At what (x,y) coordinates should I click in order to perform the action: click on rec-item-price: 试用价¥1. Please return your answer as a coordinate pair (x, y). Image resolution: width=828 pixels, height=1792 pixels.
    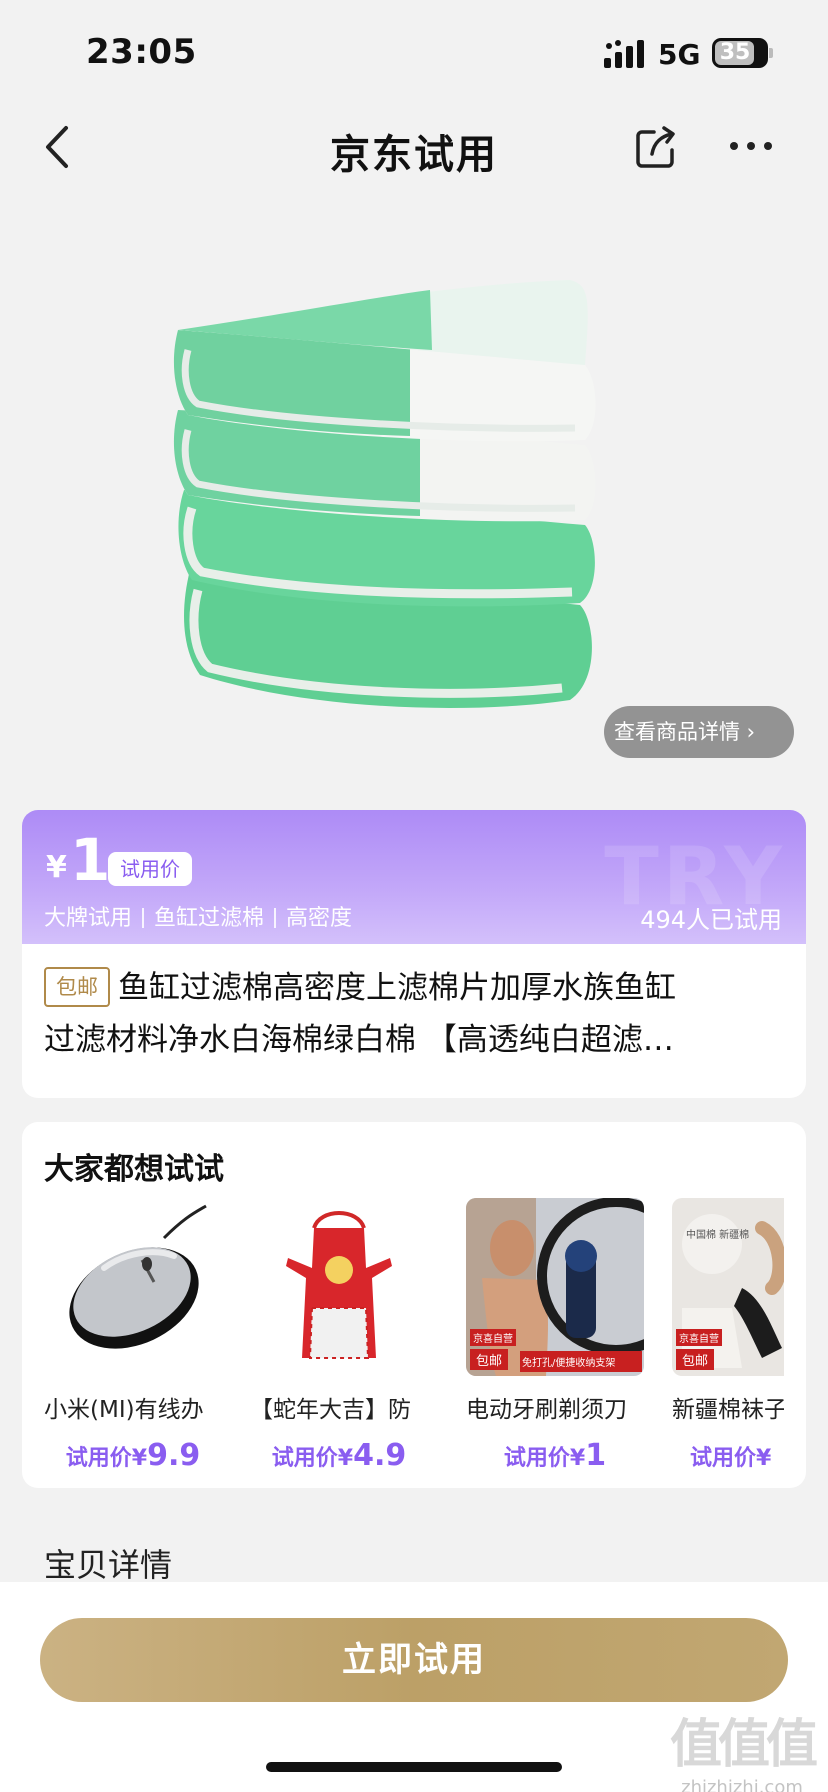
    Looking at the image, I should click on (555, 1455).